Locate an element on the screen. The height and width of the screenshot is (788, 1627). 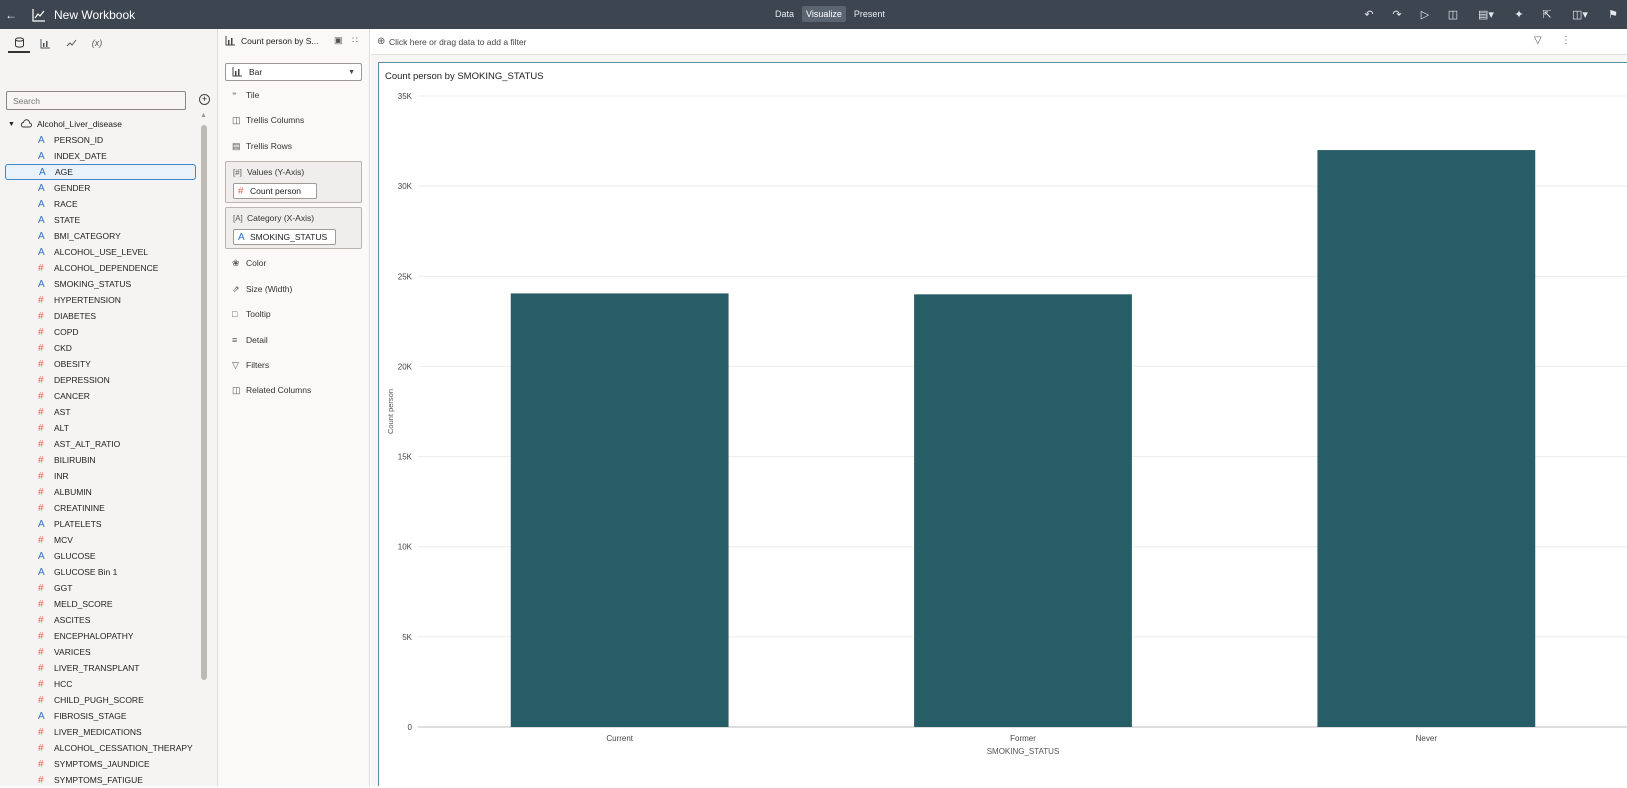
field-item: # HYPERTENSION is located at coordinates (100, 300).